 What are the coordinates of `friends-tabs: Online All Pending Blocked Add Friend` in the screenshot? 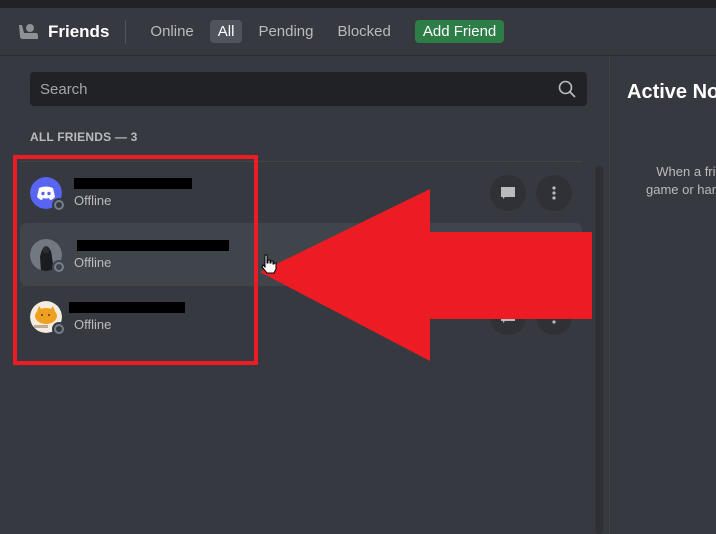 It's located at (323, 31).